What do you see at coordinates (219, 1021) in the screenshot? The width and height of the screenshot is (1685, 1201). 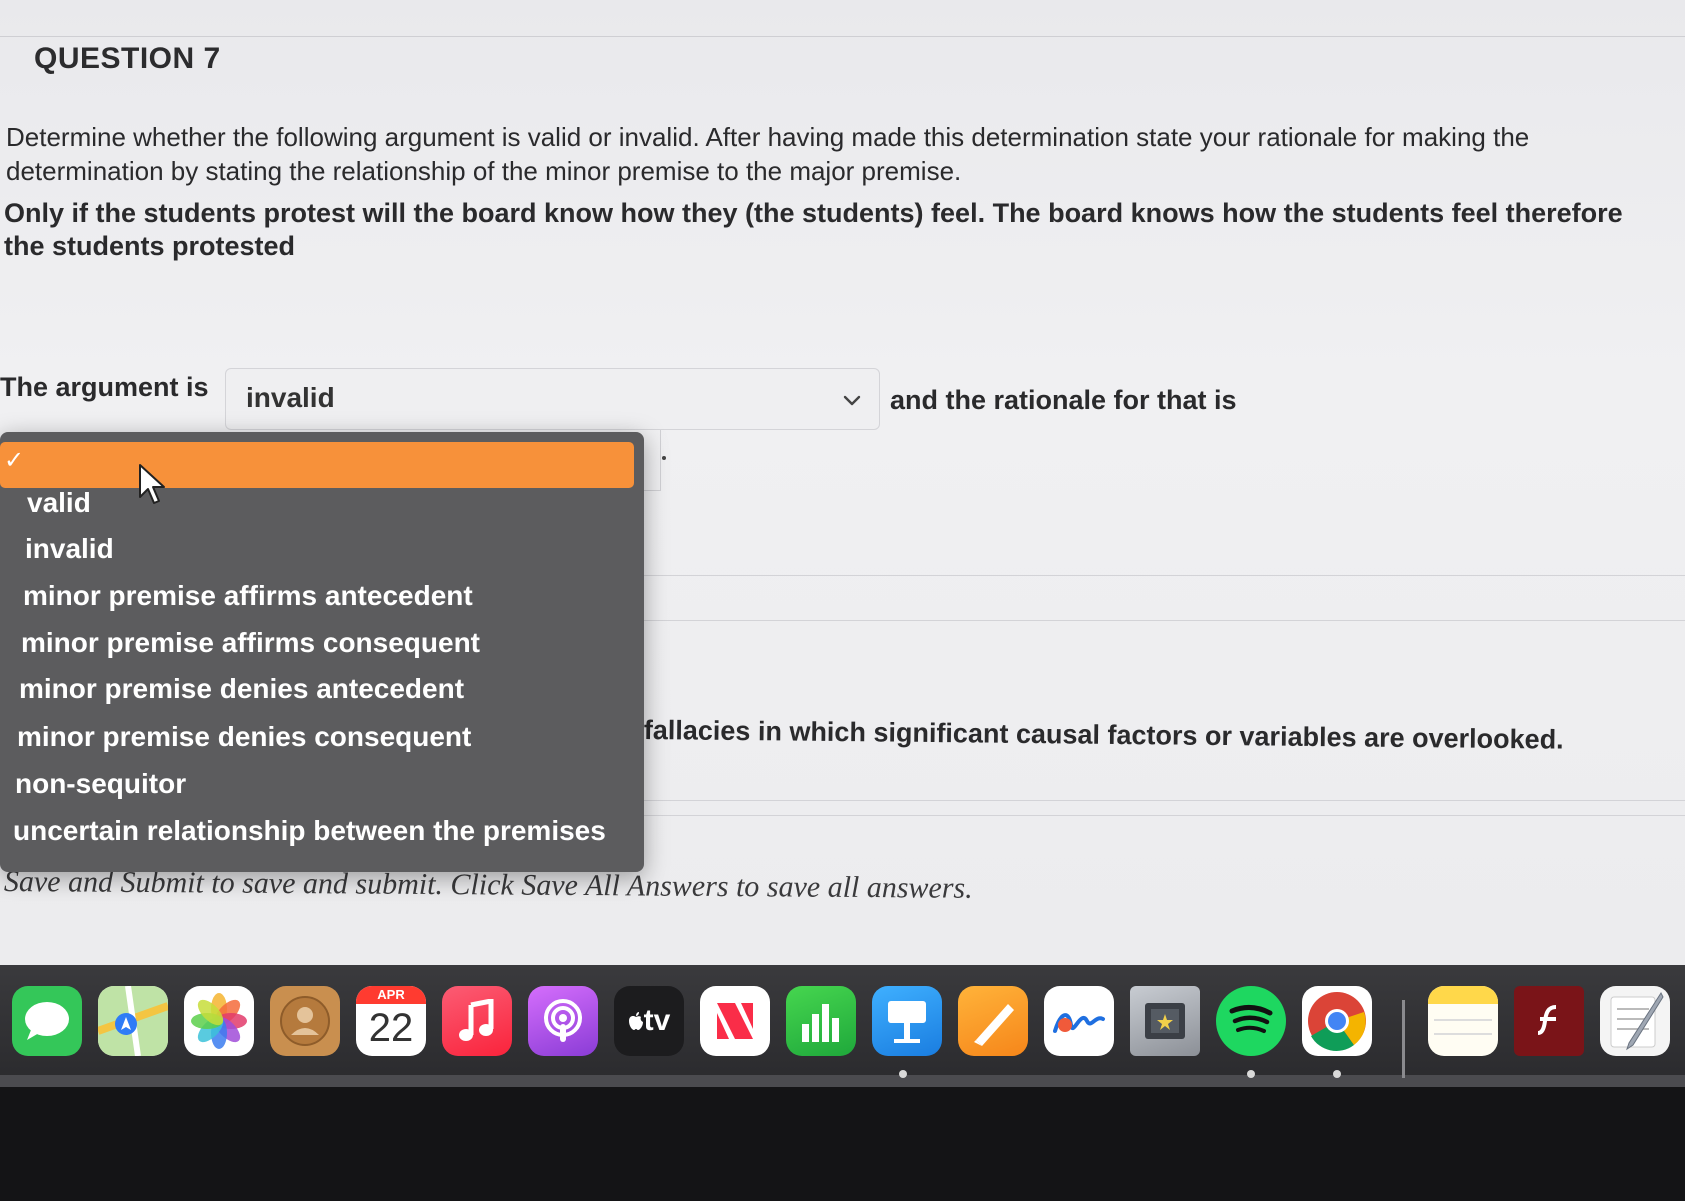 I see `photos-icon` at bounding box center [219, 1021].